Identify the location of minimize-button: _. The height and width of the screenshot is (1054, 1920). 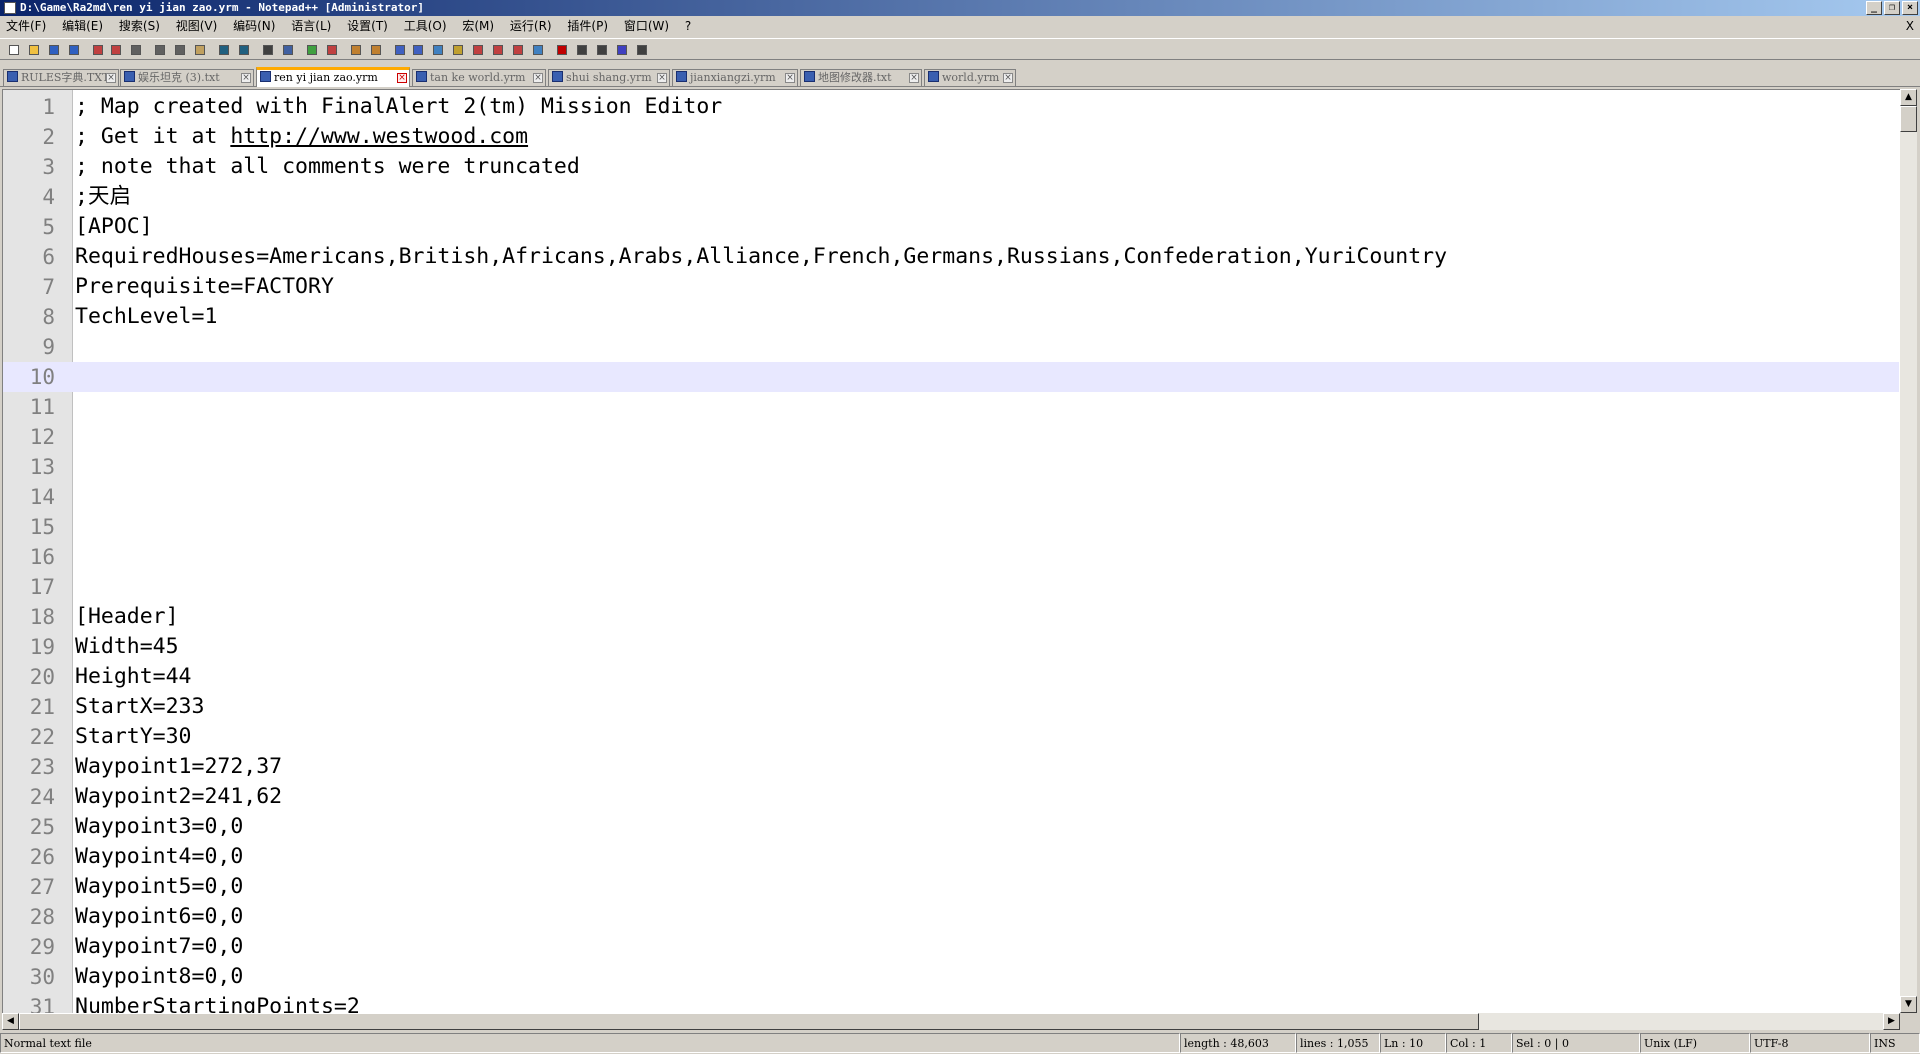
(1874, 8).